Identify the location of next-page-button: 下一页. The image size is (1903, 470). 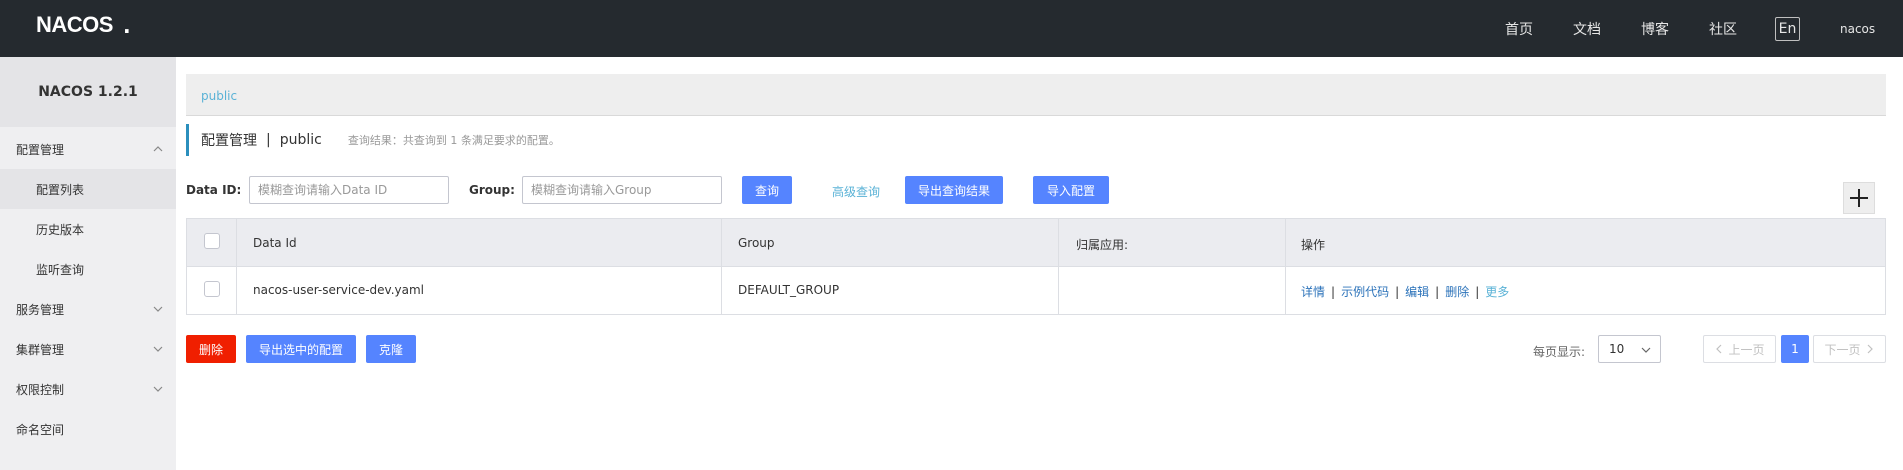
(1849, 349).